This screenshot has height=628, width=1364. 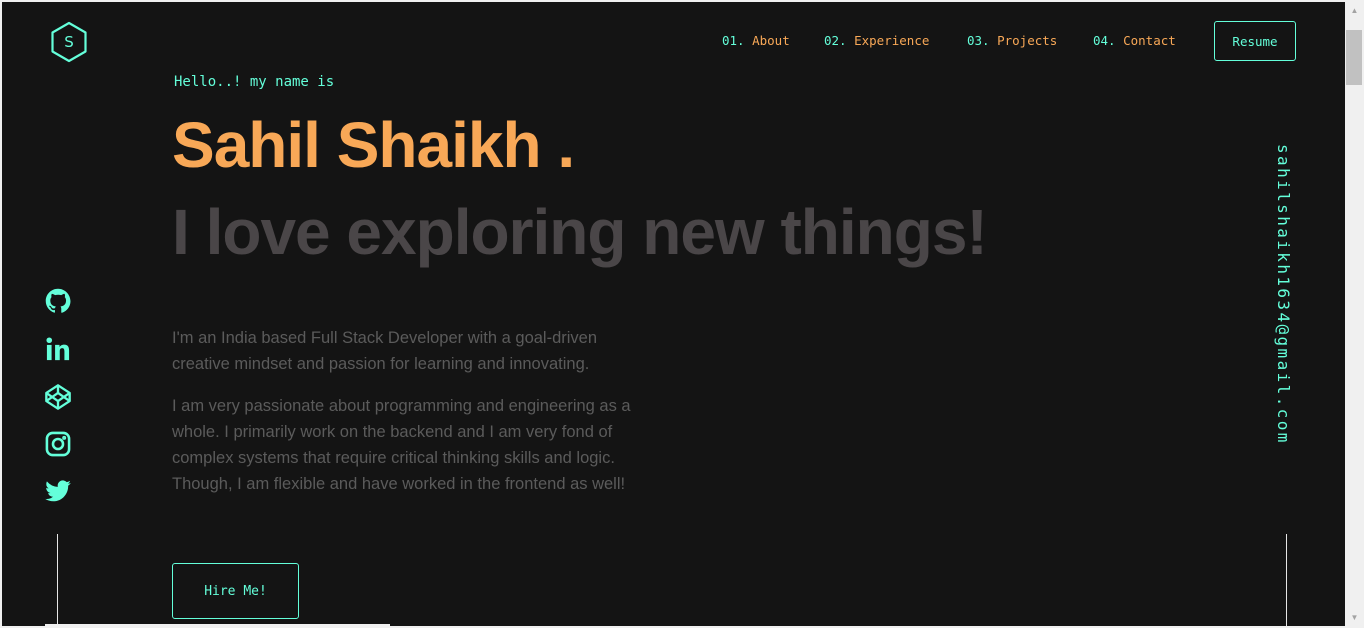 I want to click on email-link: sahilshaikh1634@gmail.com, so click(x=1283, y=294).